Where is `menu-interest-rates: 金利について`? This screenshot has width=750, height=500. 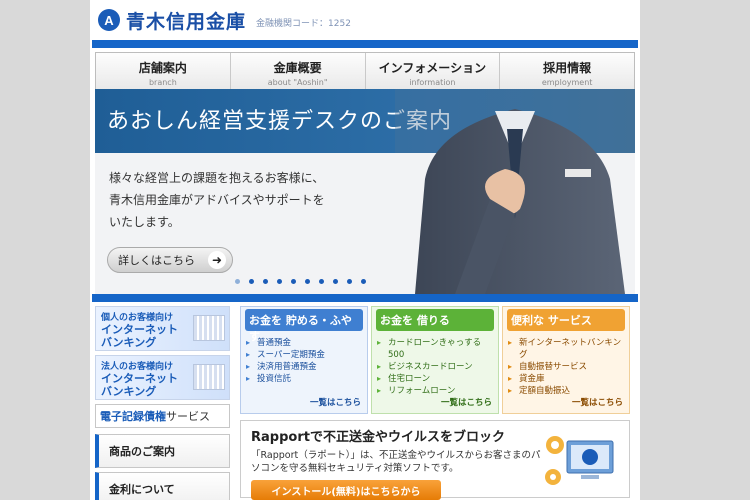 menu-interest-rates: 金利について is located at coordinates (162, 486).